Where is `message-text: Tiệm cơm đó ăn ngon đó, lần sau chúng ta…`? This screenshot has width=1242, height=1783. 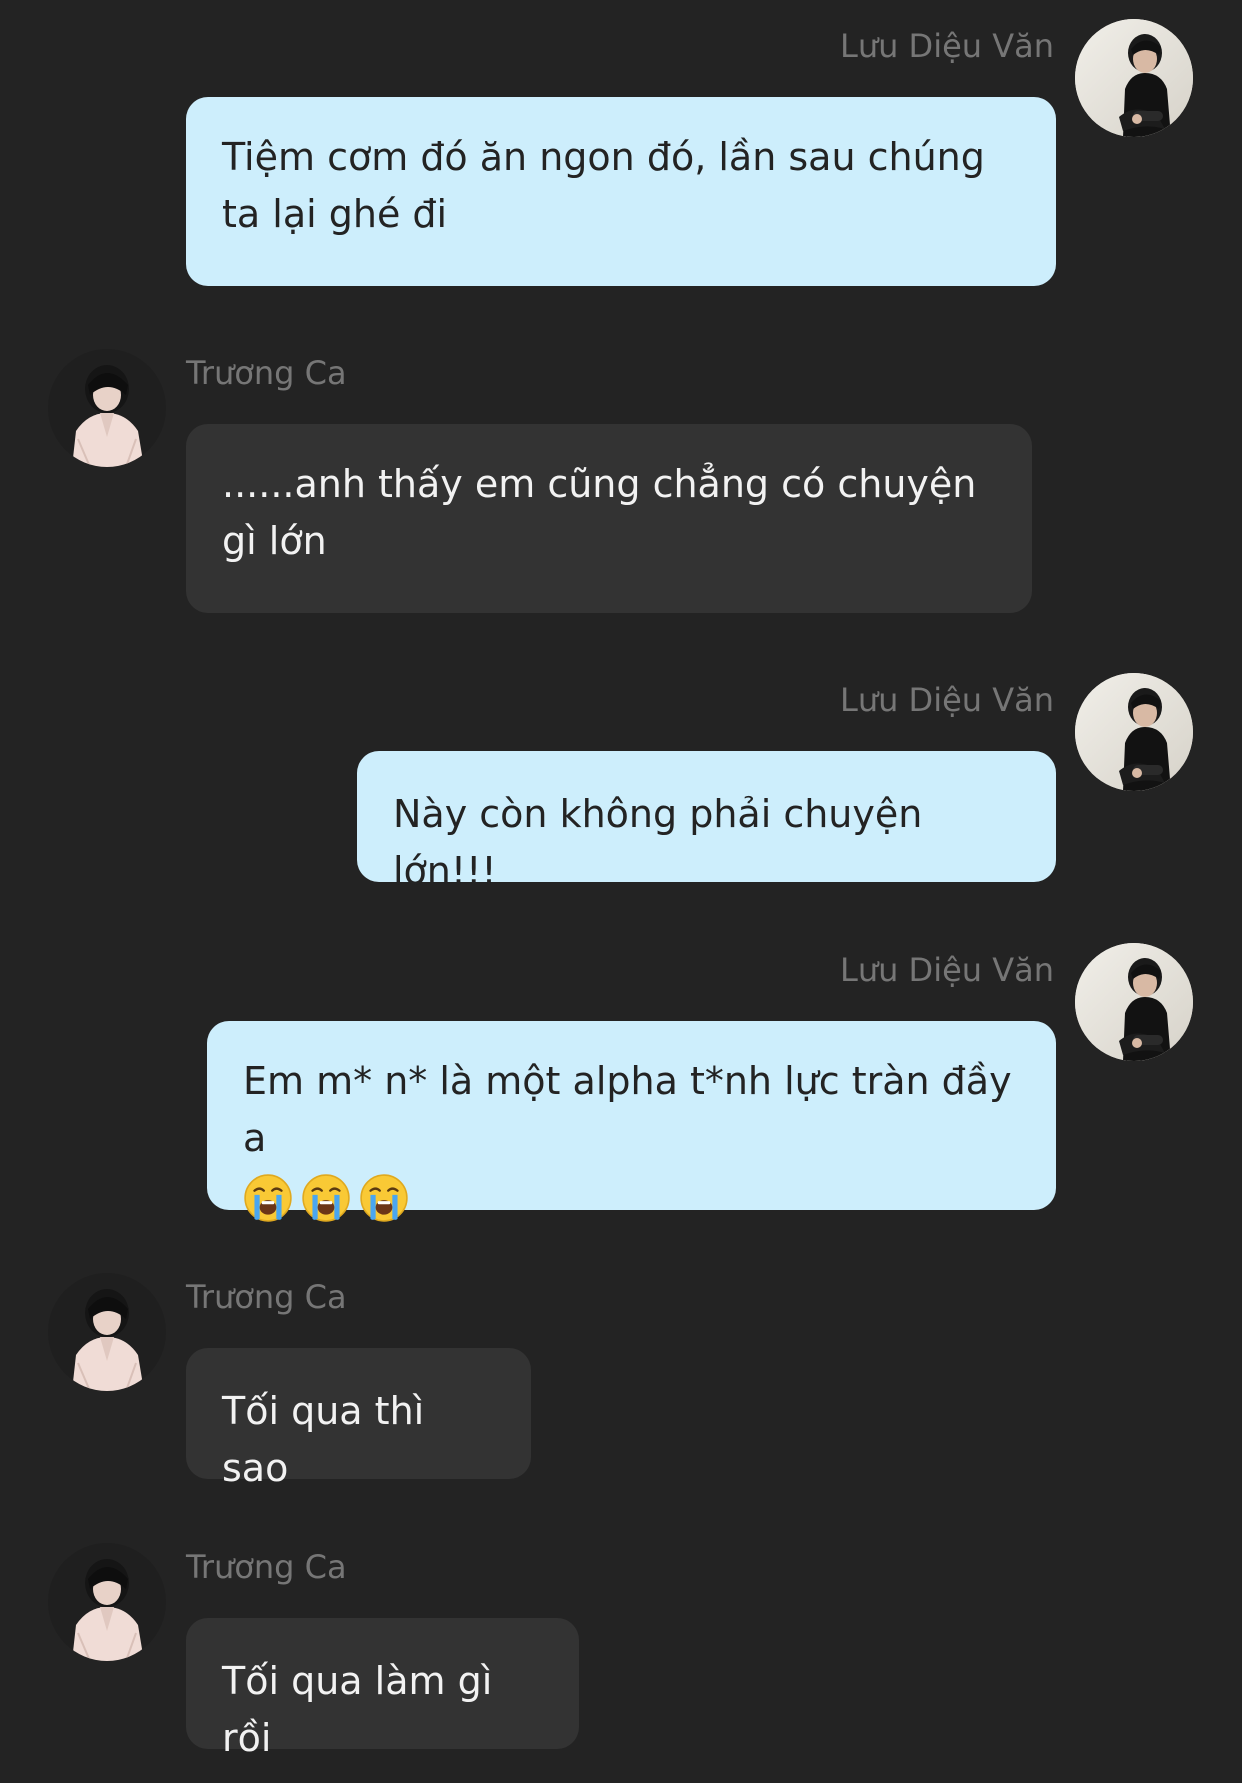 message-text: Tiệm cơm đó ăn ngon đó, lần sau chúng ta… is located at coordinates (603, 185).